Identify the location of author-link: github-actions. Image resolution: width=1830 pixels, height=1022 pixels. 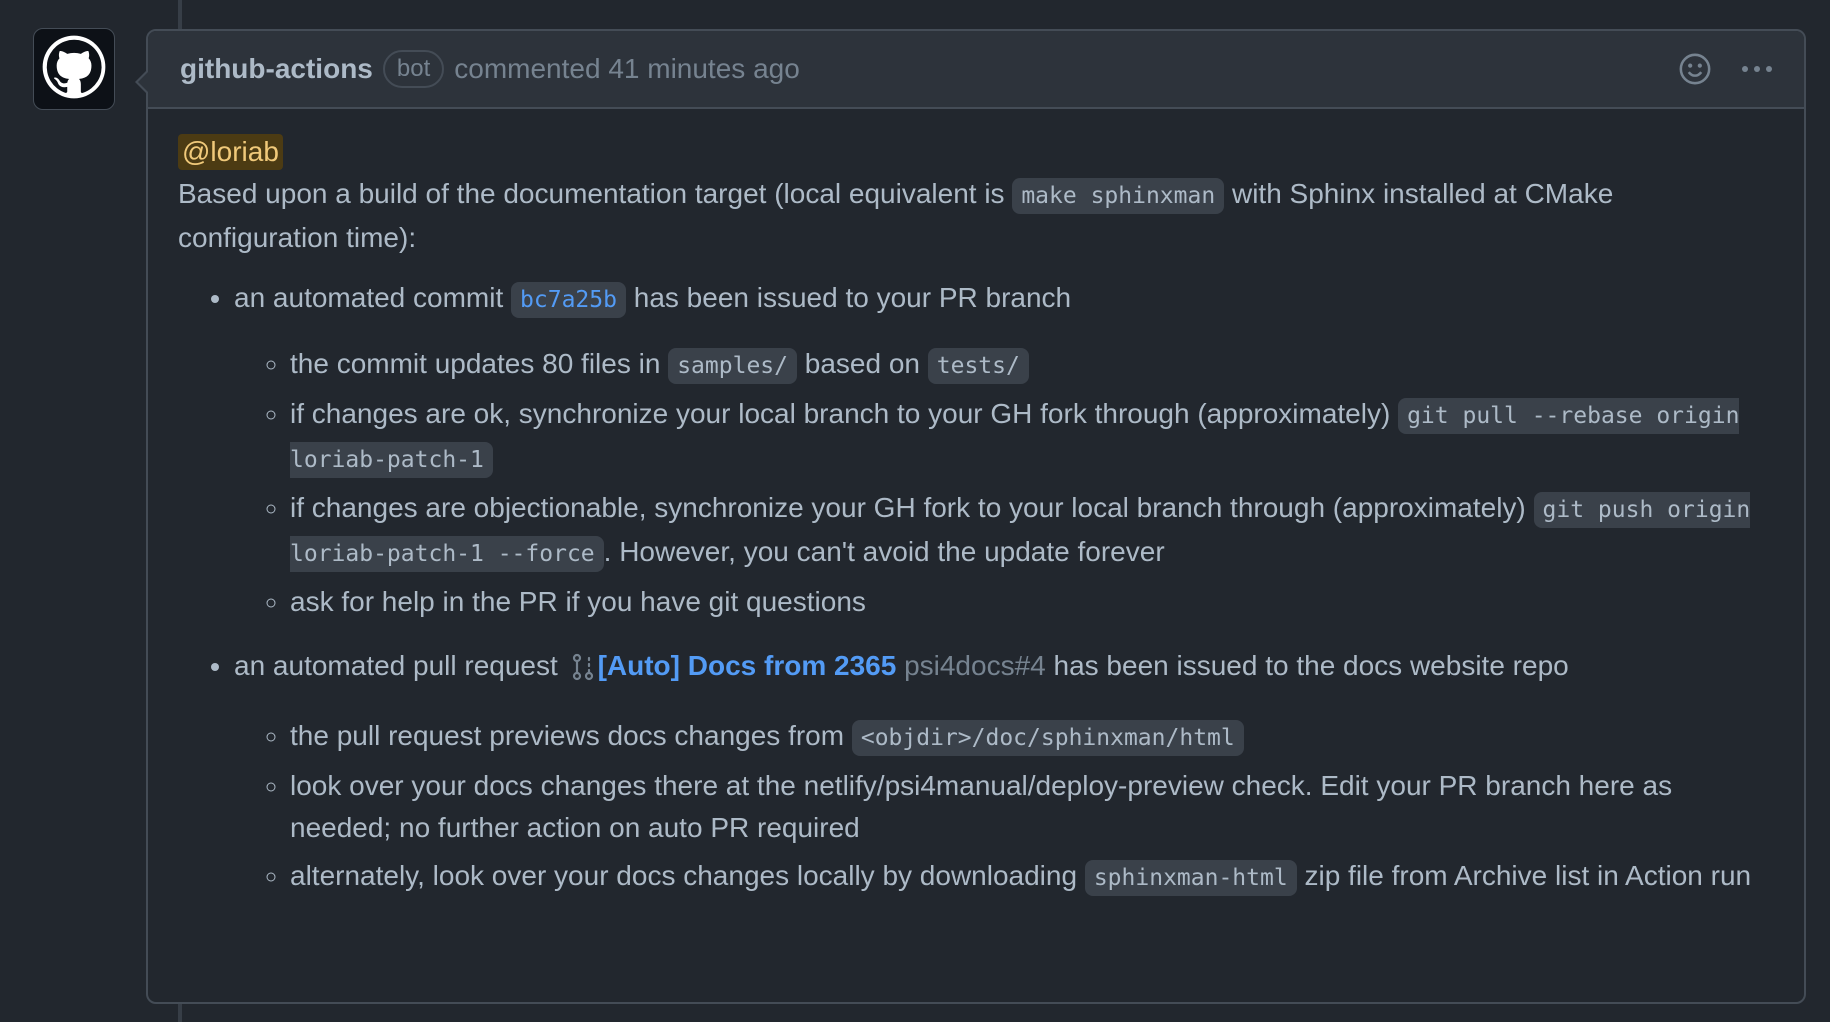
(276, 69).